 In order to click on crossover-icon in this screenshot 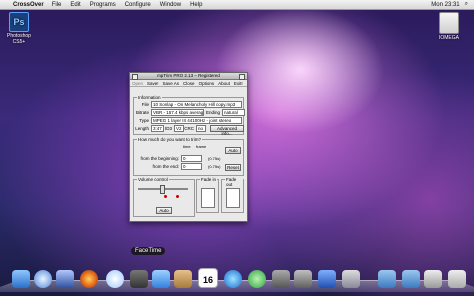, I will do `click(327, 279)`.